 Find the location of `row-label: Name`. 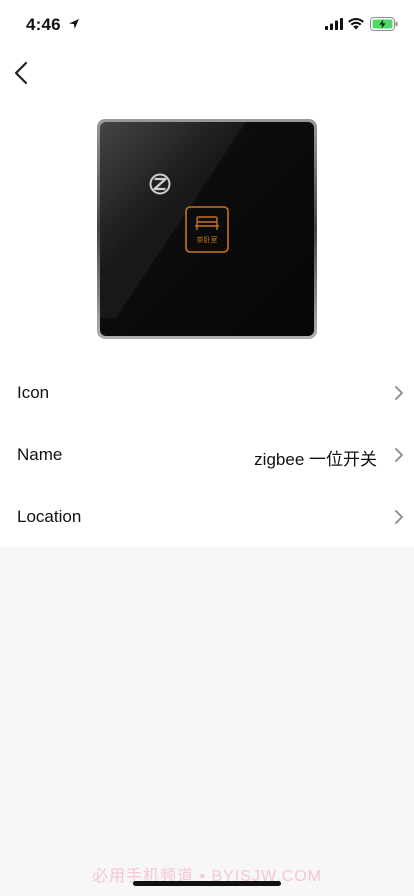

row-label: Name is located at coordinates (40, 454).